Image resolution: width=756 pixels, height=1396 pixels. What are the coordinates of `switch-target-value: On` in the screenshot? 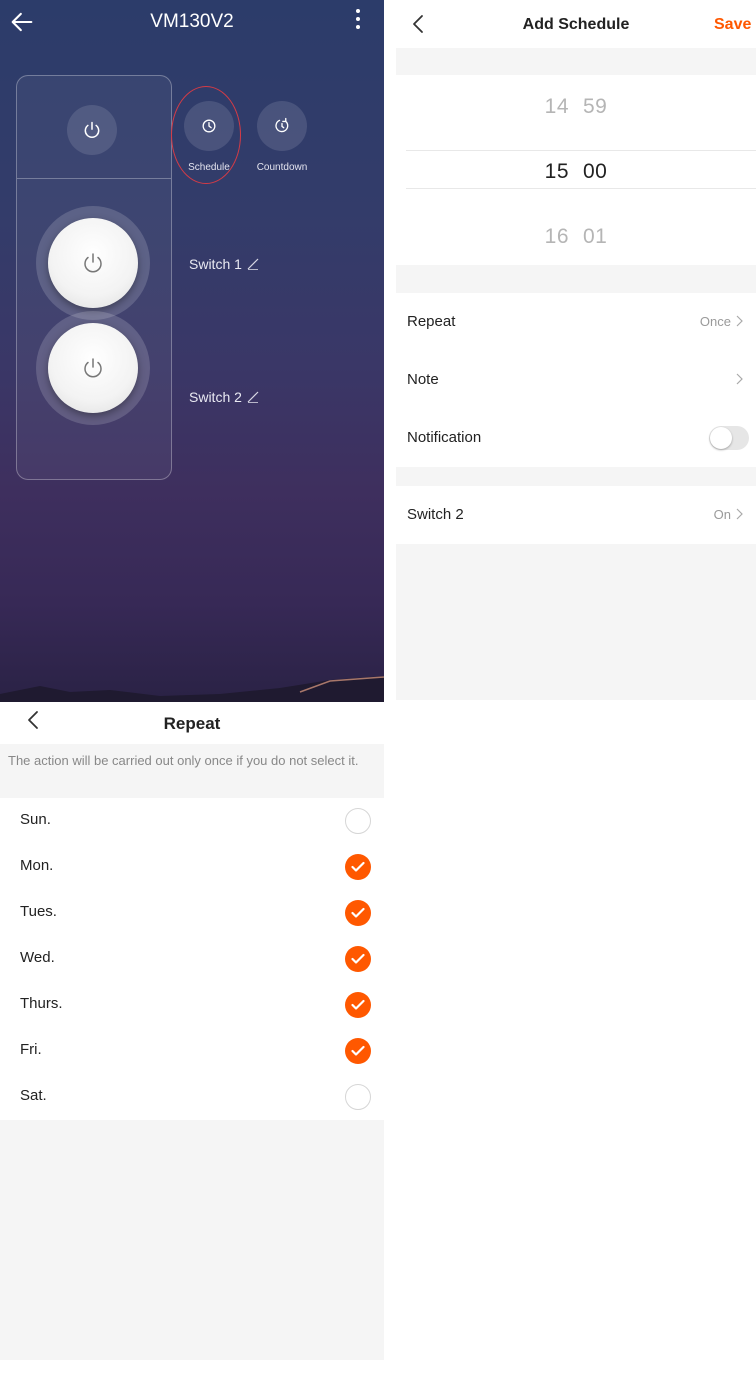 It's located at (729, 514).